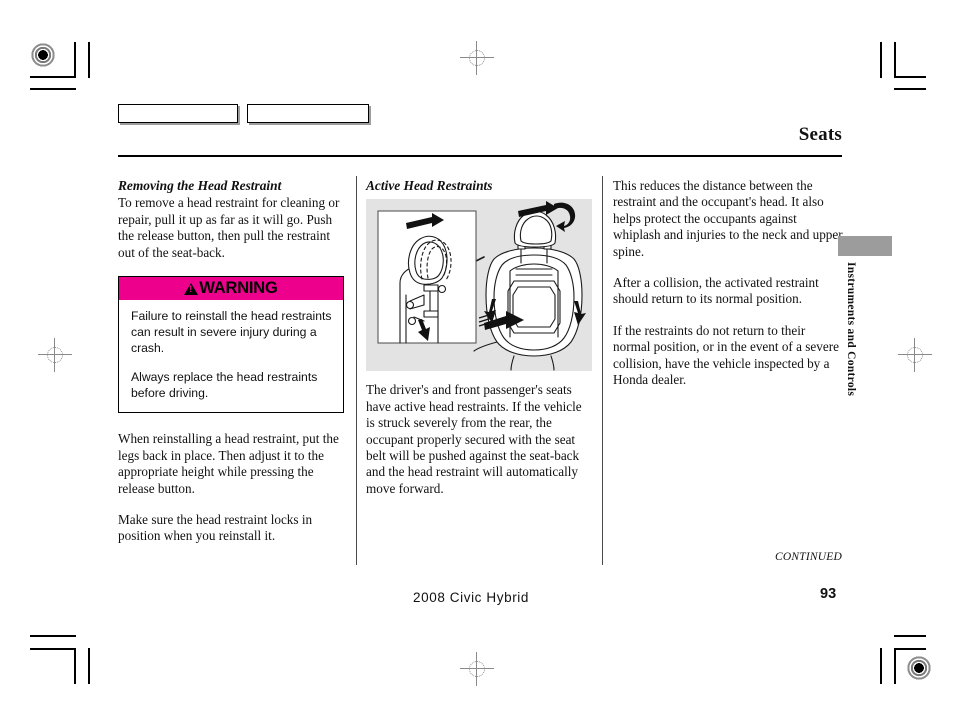  What do you see at coordinates (238, 288) in the screenshot?
I see `warning-title: WARNING` at bounding box center [238, 288].